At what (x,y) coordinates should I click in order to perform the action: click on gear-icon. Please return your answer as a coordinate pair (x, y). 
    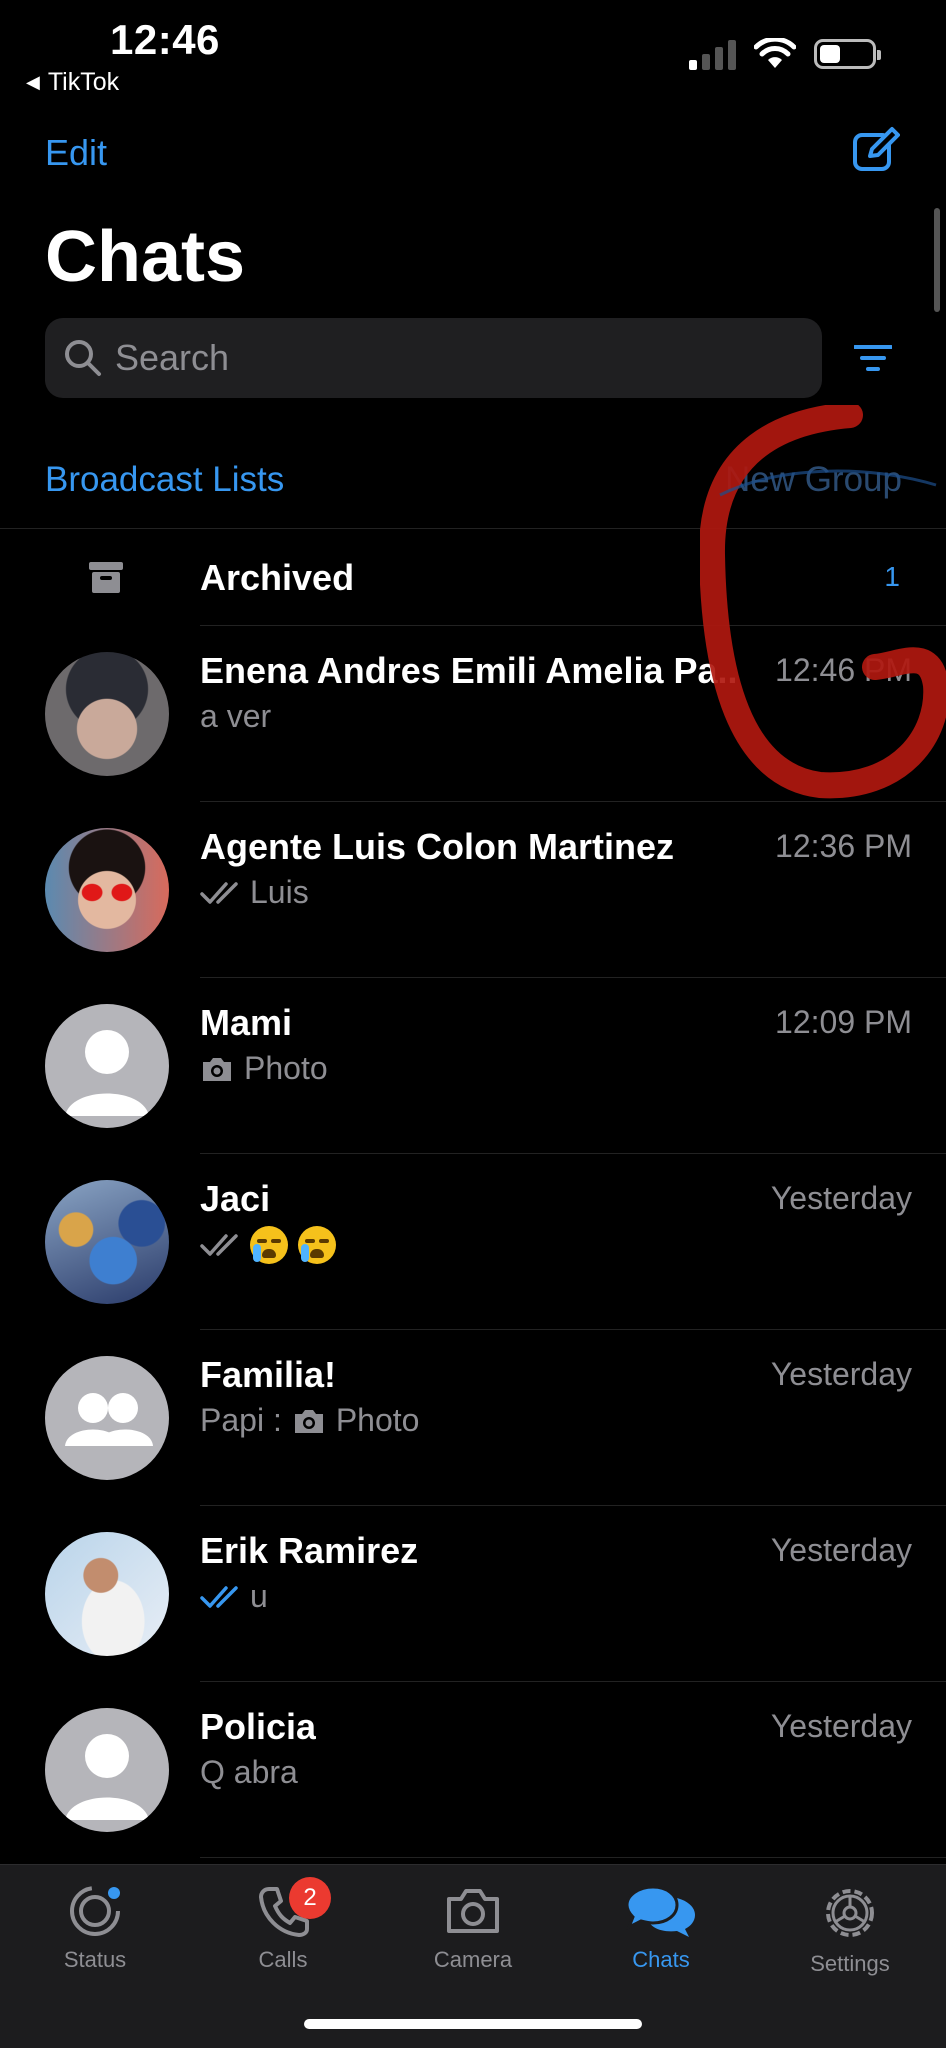
    Looking at the image, I should click on (850, 1913).